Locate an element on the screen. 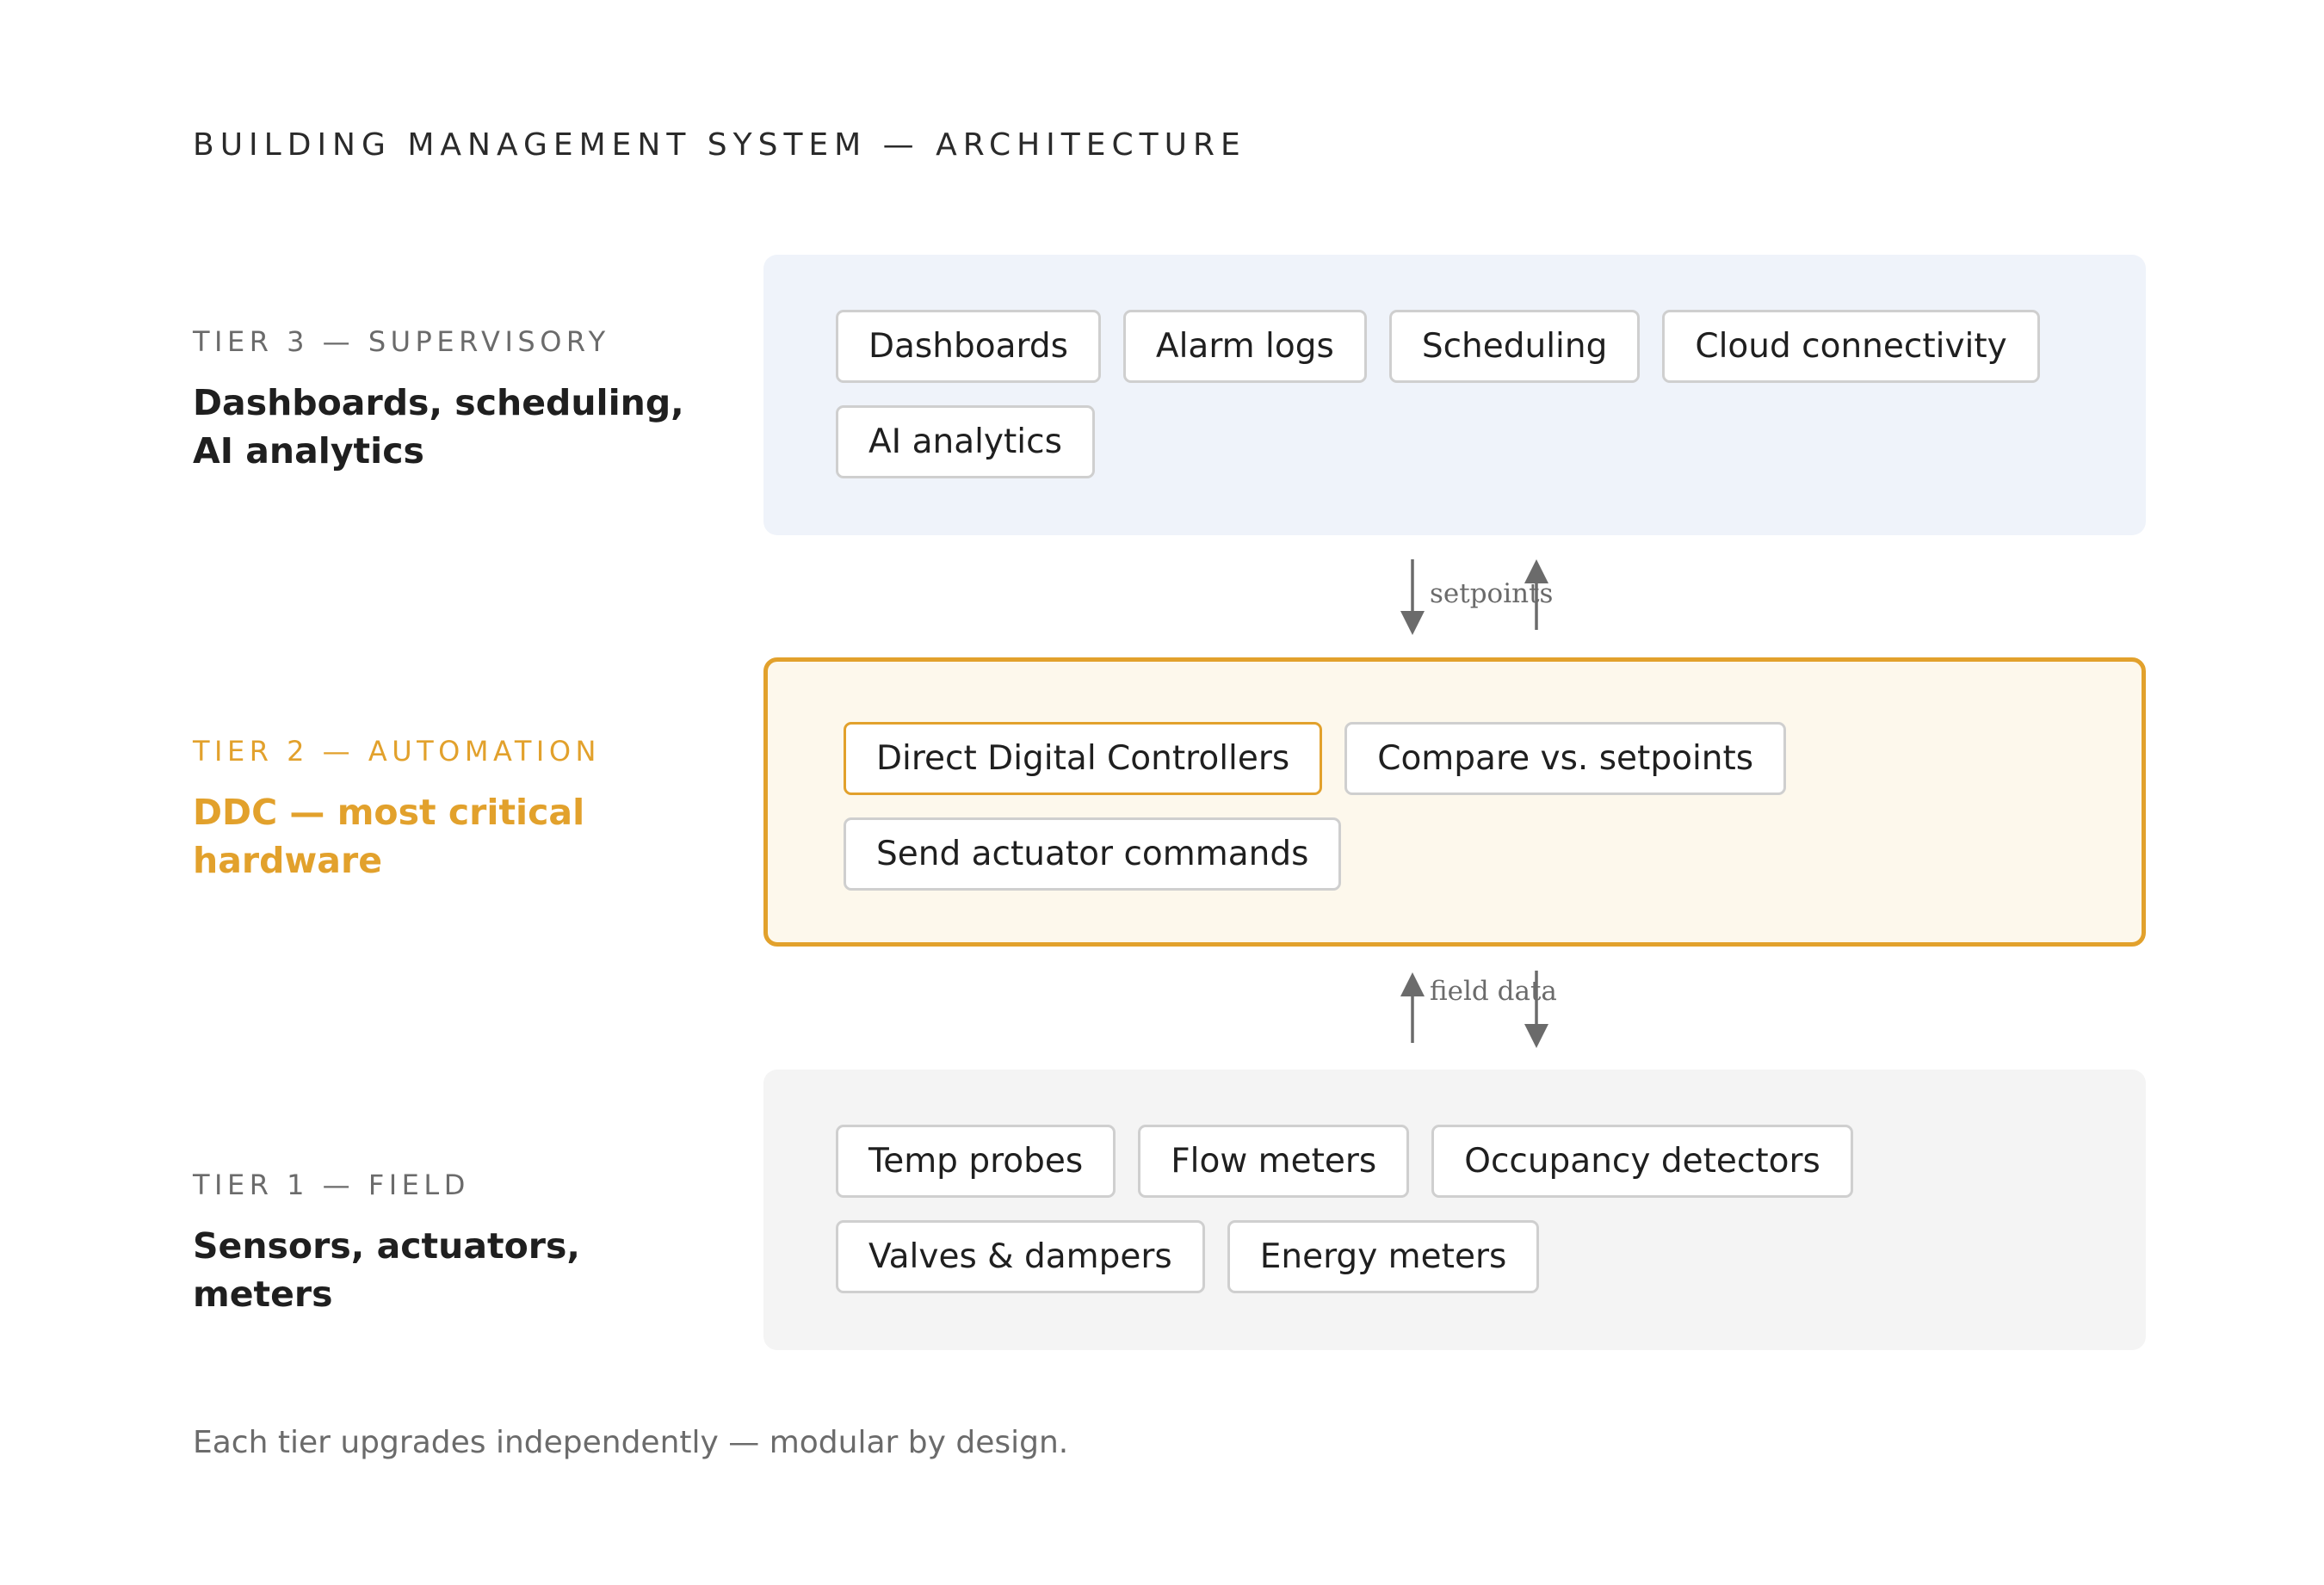  chip-energy-meters: Energy meters is located at coordinates (1383, 1256).